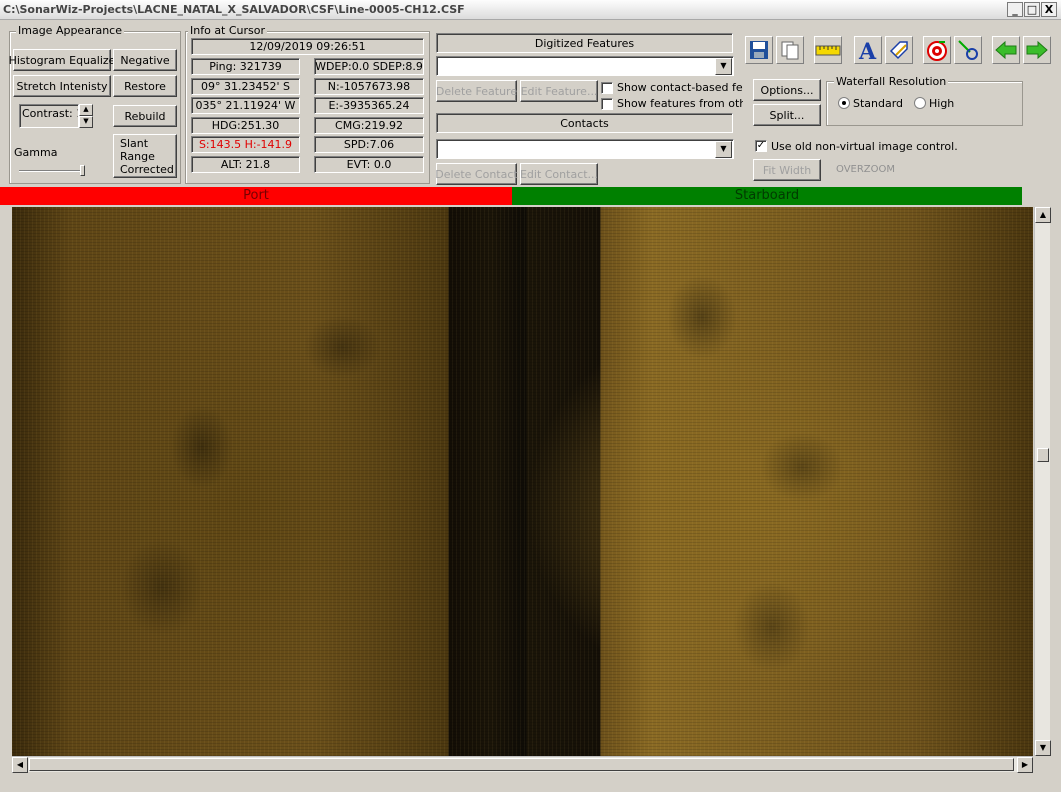  I want to click on vertical-scrollbar: ▲ ▼, so click(1042, 481).